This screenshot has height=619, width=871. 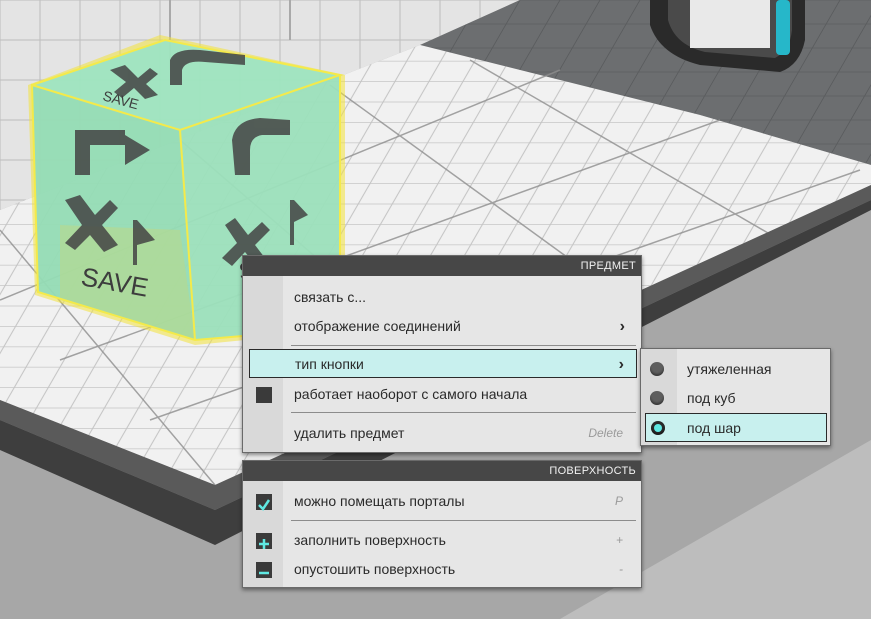 I want to click on checkbox-checked-icon, so click(x=264, y=502).